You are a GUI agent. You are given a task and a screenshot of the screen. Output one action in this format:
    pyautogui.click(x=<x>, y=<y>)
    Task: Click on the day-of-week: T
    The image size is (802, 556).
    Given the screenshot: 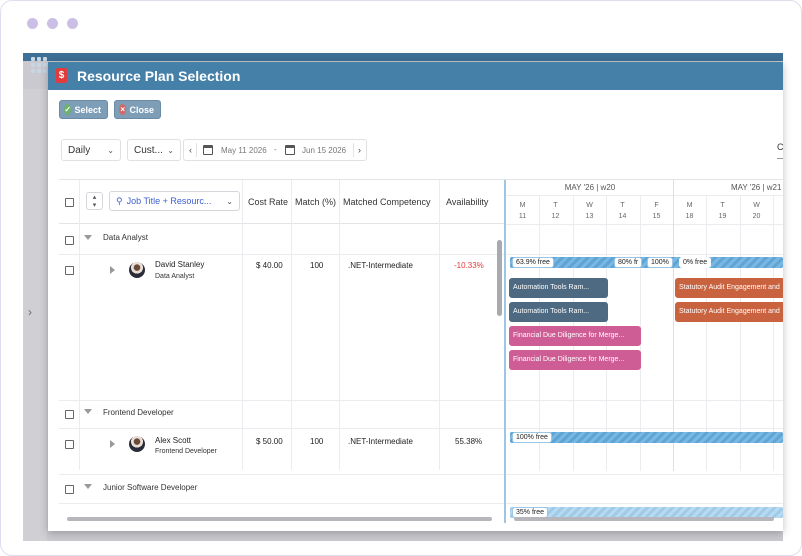 What is the action you would take?
    pyautogui.click(x=555, y=205)
    